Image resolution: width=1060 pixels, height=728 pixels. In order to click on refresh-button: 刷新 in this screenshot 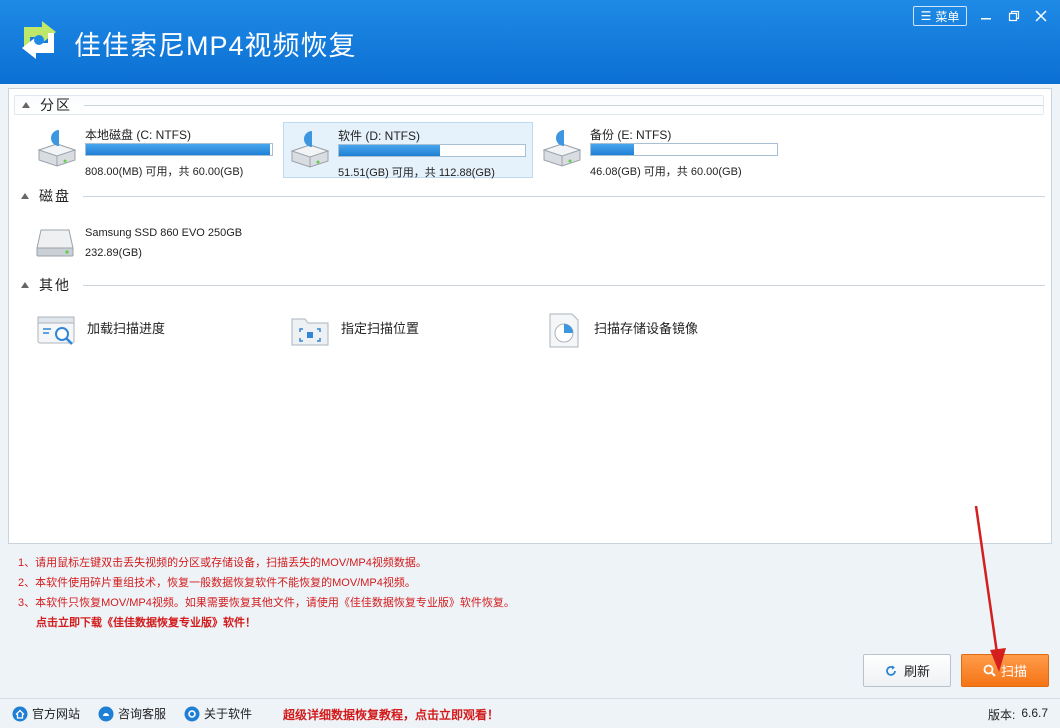, I will do `click(907, 670)`.